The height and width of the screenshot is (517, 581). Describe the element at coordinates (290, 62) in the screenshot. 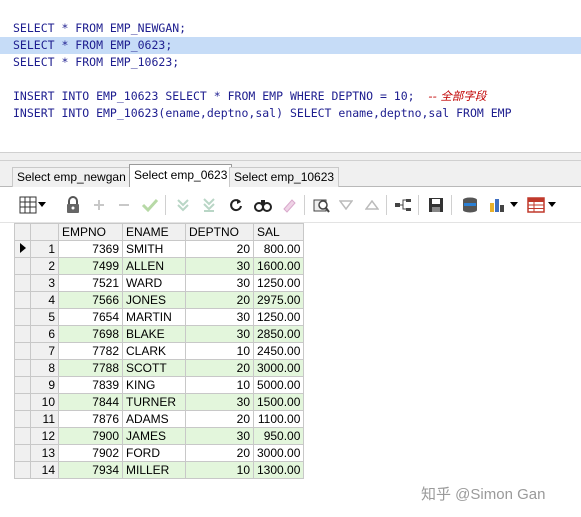

I see `code-line: SELECT * FROM EMP_10623;` at that location.